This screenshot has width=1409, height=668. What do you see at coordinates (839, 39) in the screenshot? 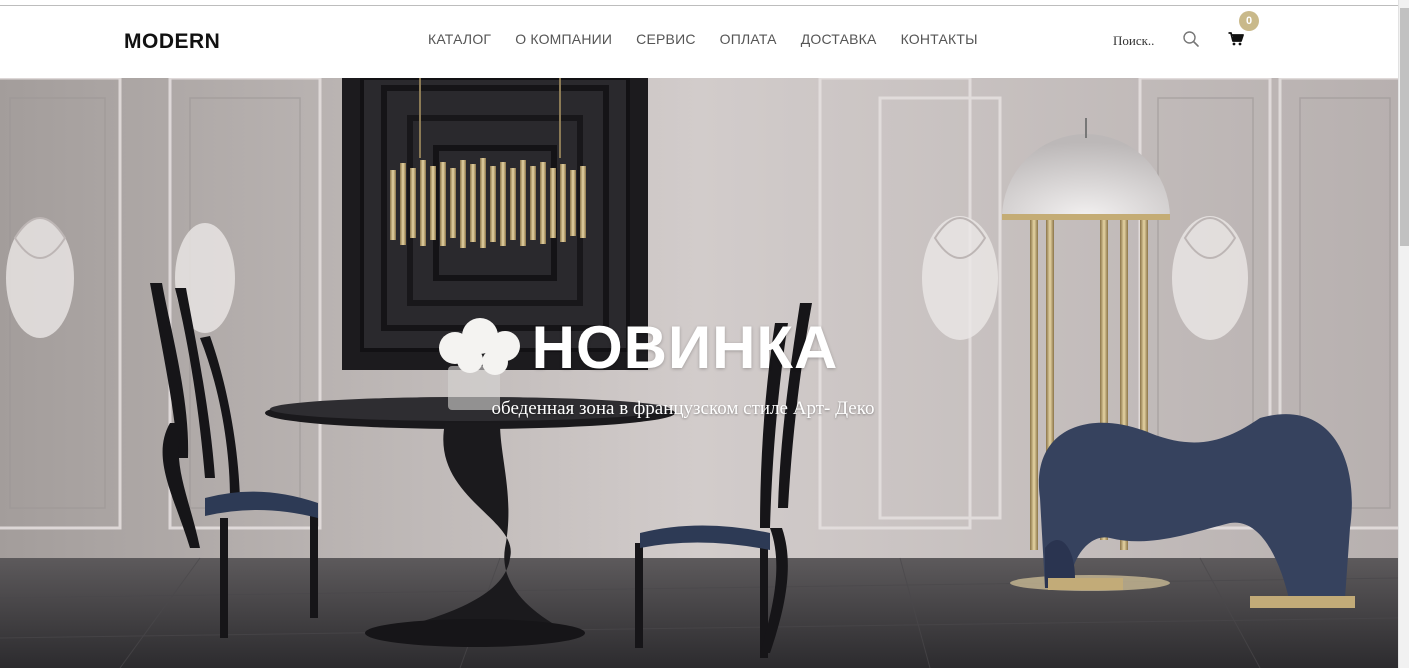
I see `nav-item-delivery: ДОСТАВКА` at bounding box center [839, 39].